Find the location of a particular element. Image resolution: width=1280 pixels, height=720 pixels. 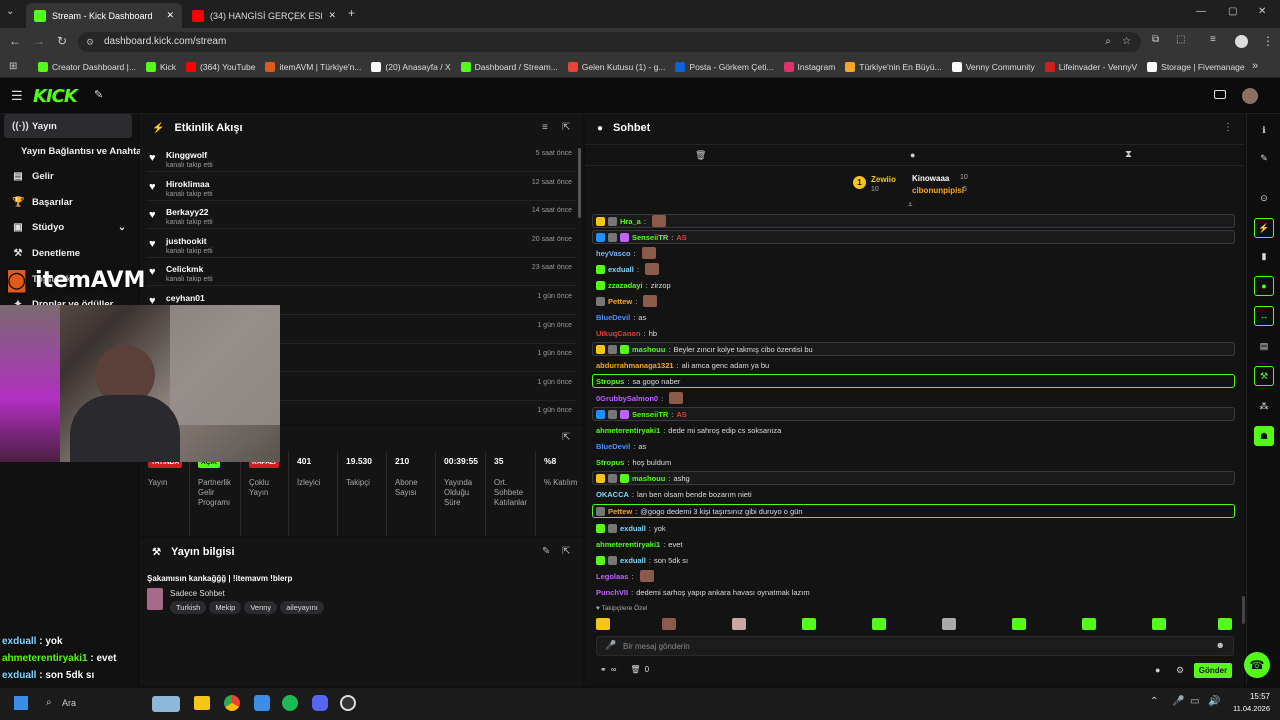

edit-icon: ✎ is located at coordinates (546, 551).